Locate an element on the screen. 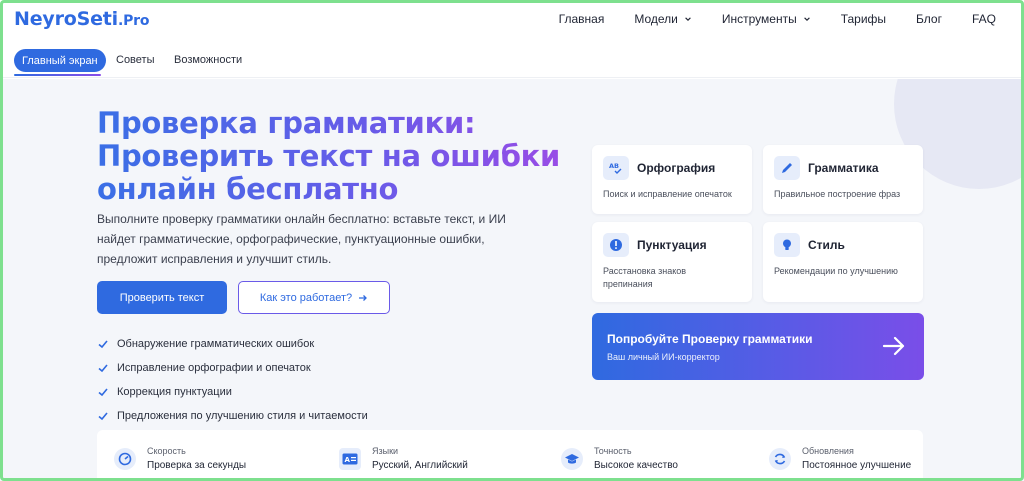 The height and width of the screenshot is (481, 1024). stat-value: Высокое качество is located at coordinates (636, 465).